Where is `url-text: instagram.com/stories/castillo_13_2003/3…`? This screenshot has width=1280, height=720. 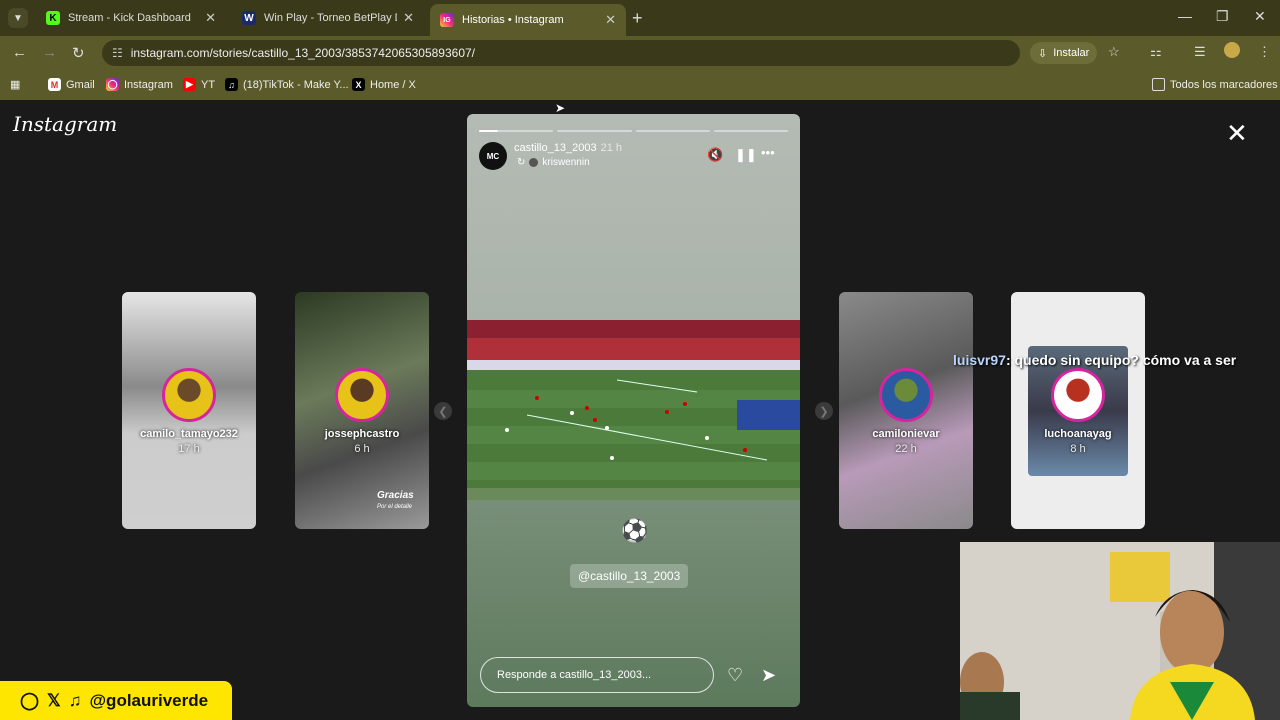 url-text: instagram.com/stories/castillo_13_2003/3… is located at coordinates (303, 53).